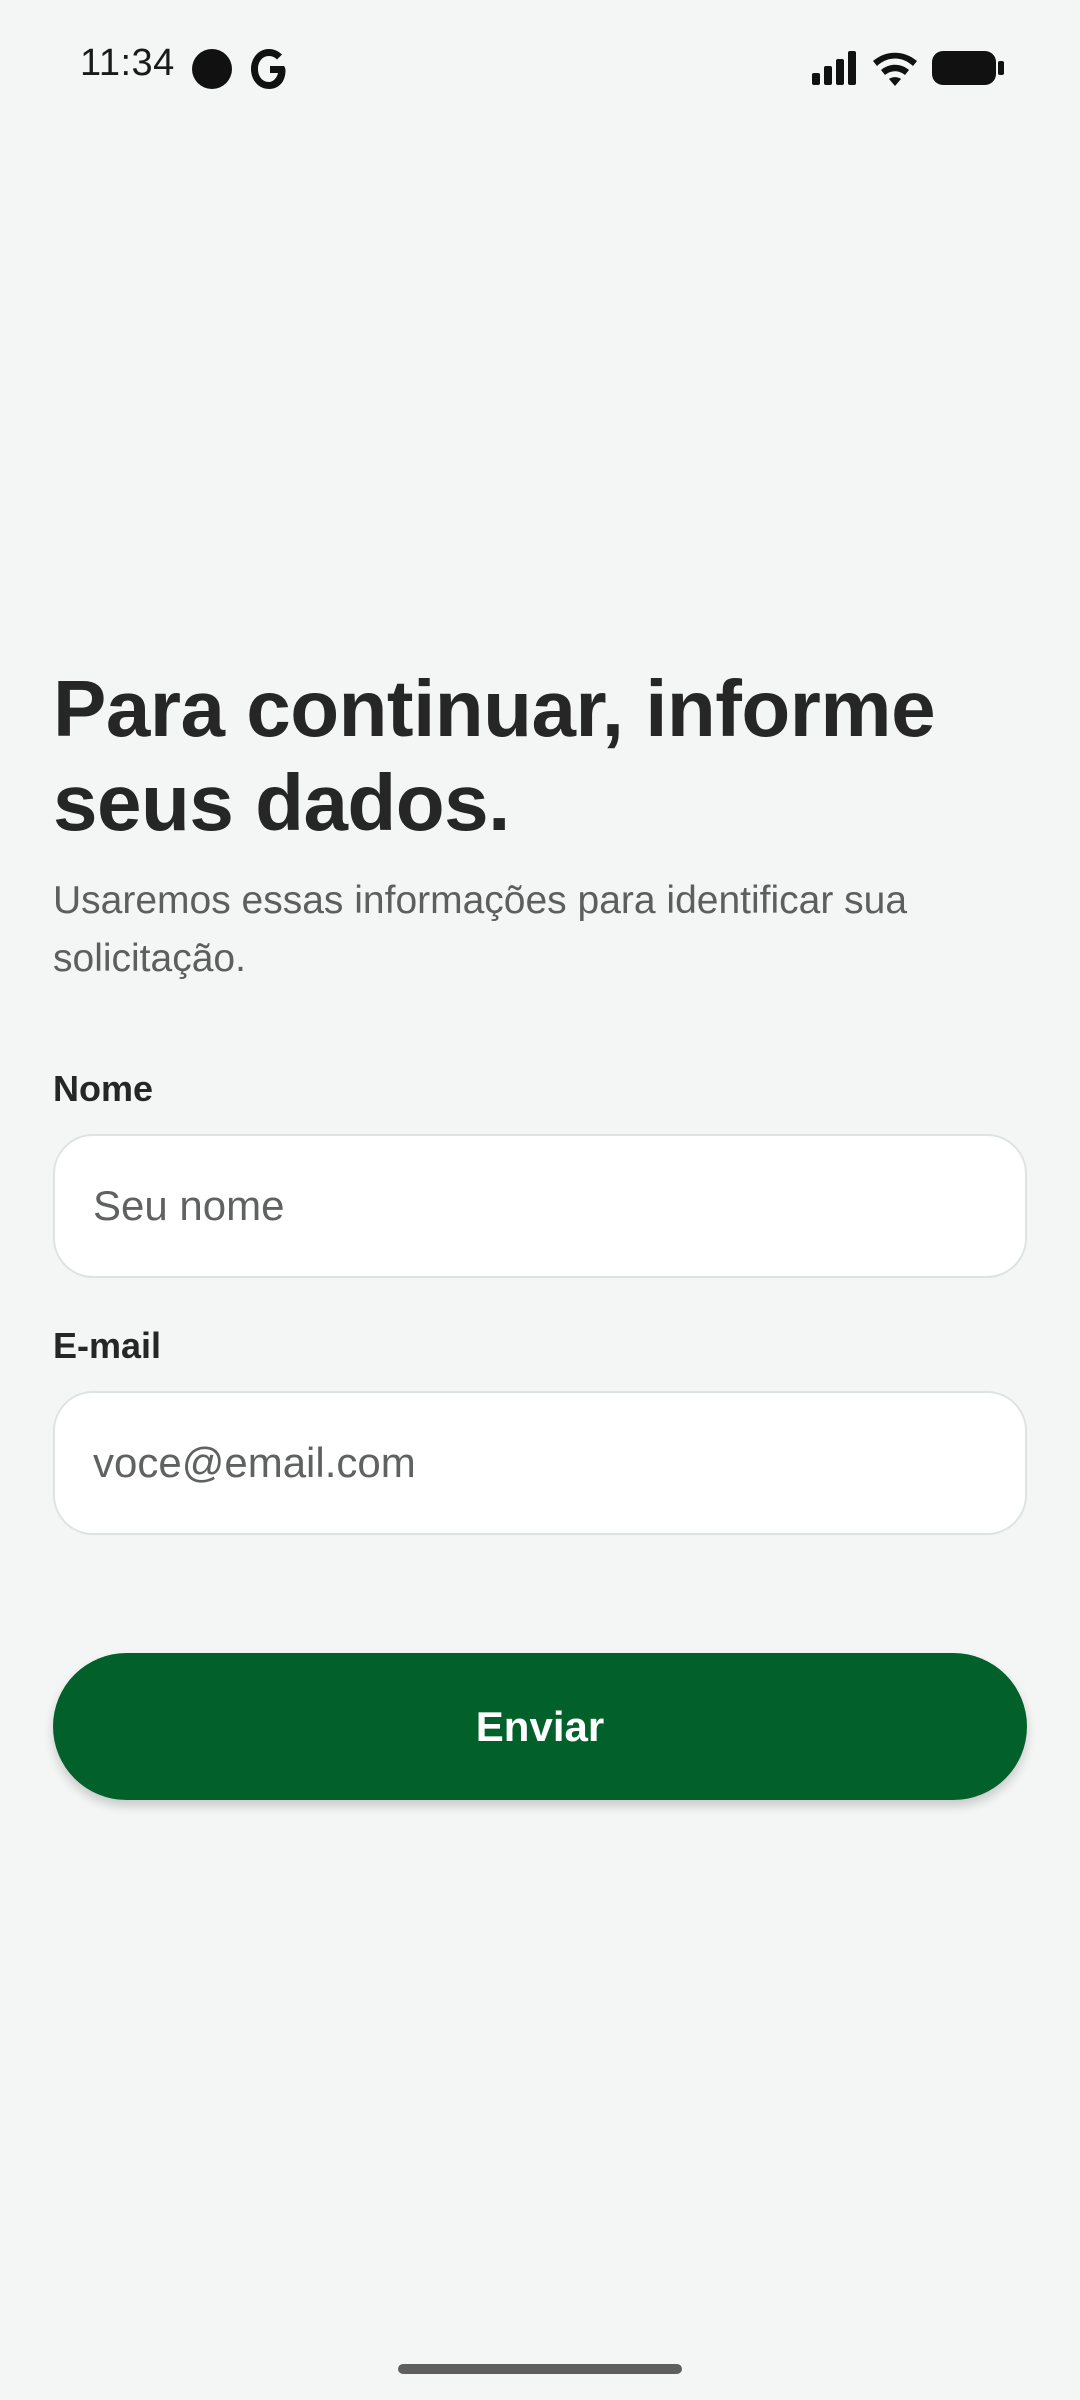 This screenshot has height=2400, width=1080. Describe the element at coordinates (127, 63) in the screenshot. I see `status-time: 11:34` at that location.